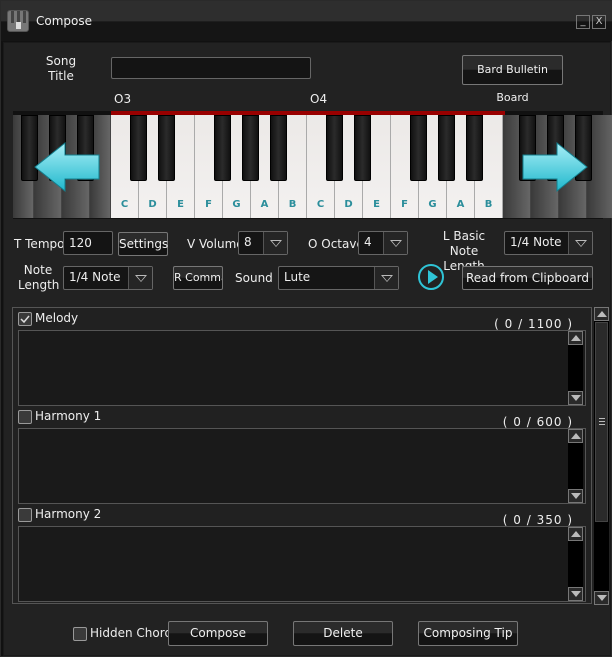  I want to click on track-char-count: ( 0 / 350 ), so click(537, 520).